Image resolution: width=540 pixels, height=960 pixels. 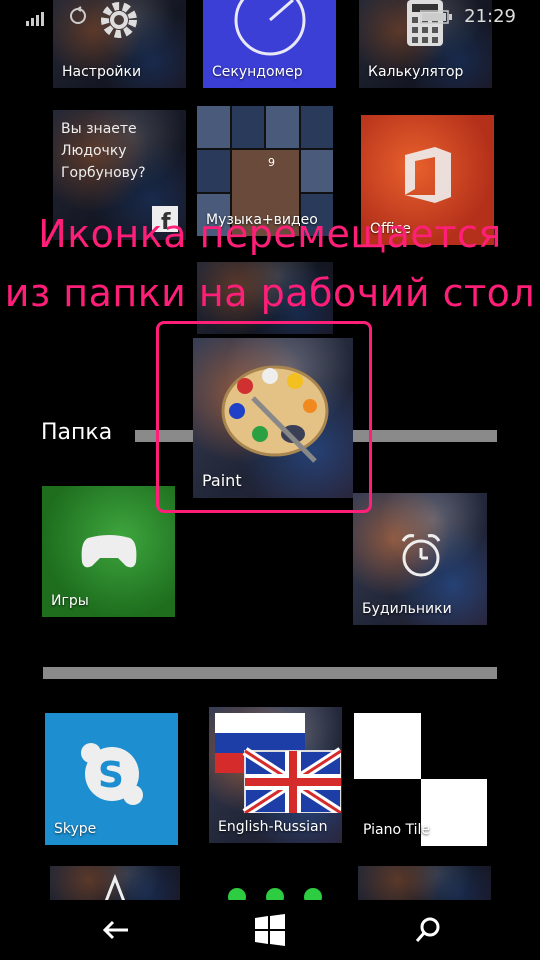 I want to click on skype-icon: S, so click(x=112, y=774).